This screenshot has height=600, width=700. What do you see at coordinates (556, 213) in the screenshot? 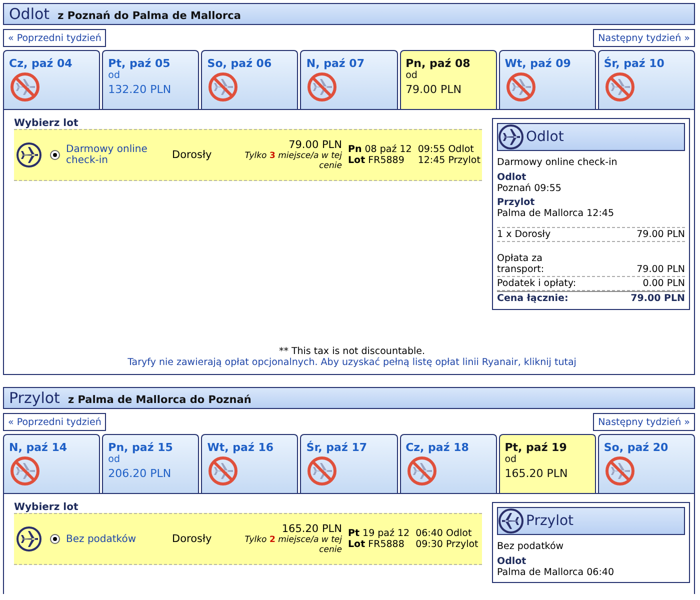
I see `leg-value: Palma de Mallorca 12:45` at bounding box center [556, 213].